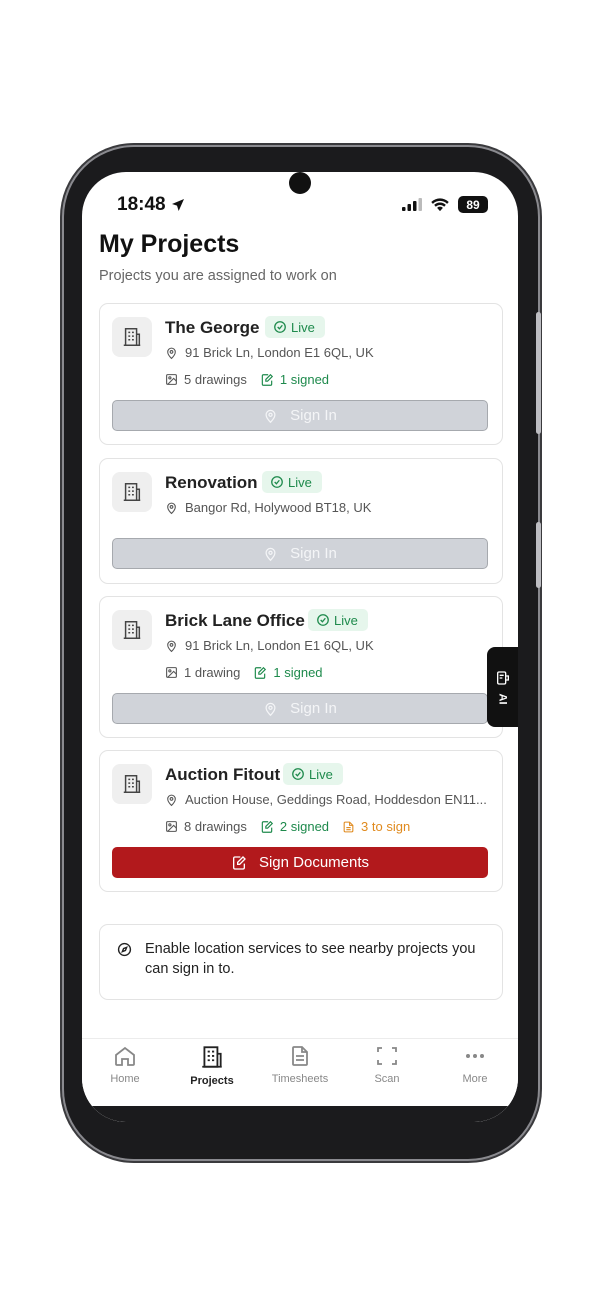 The height and width of the screenshot is (1298, 600). What do you see at coordinates (473, 204) in the screenshot?
I see `battery-indicator: 89` at bounding box center [473, 204].